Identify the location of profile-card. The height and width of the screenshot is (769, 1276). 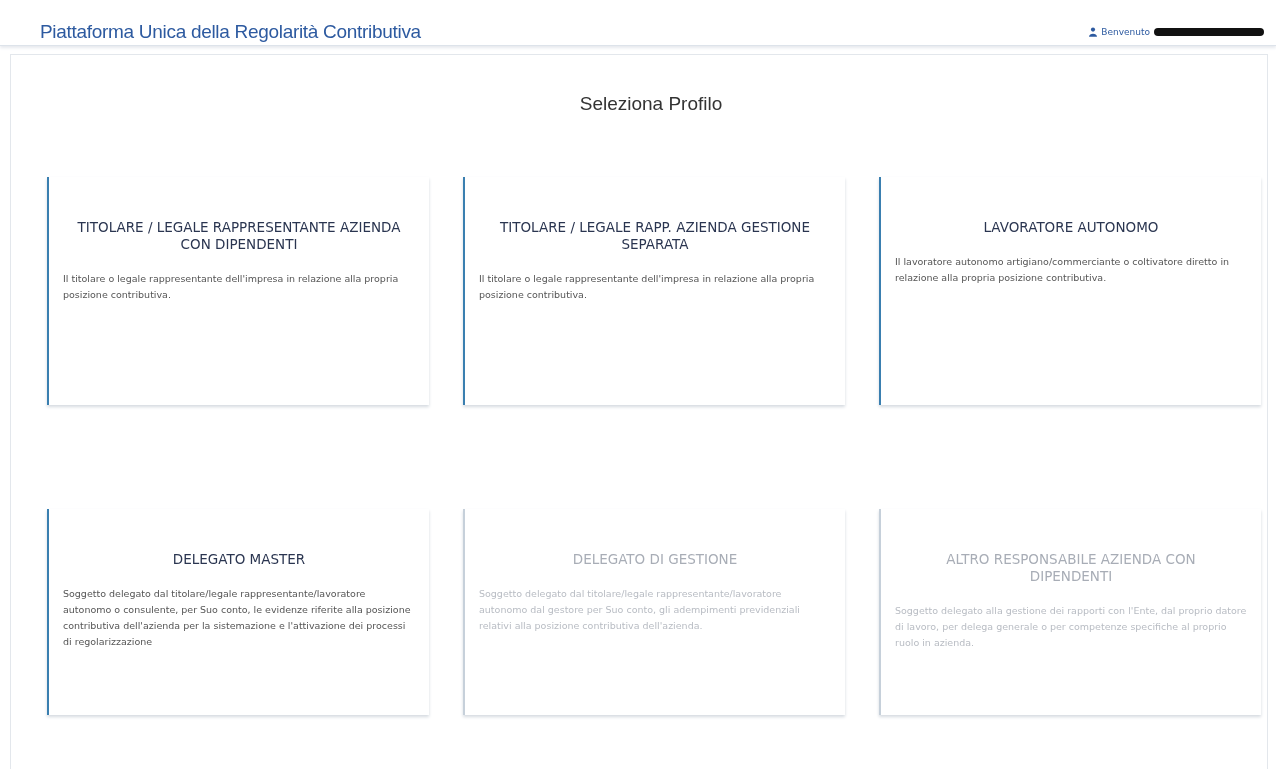
(238, 612).